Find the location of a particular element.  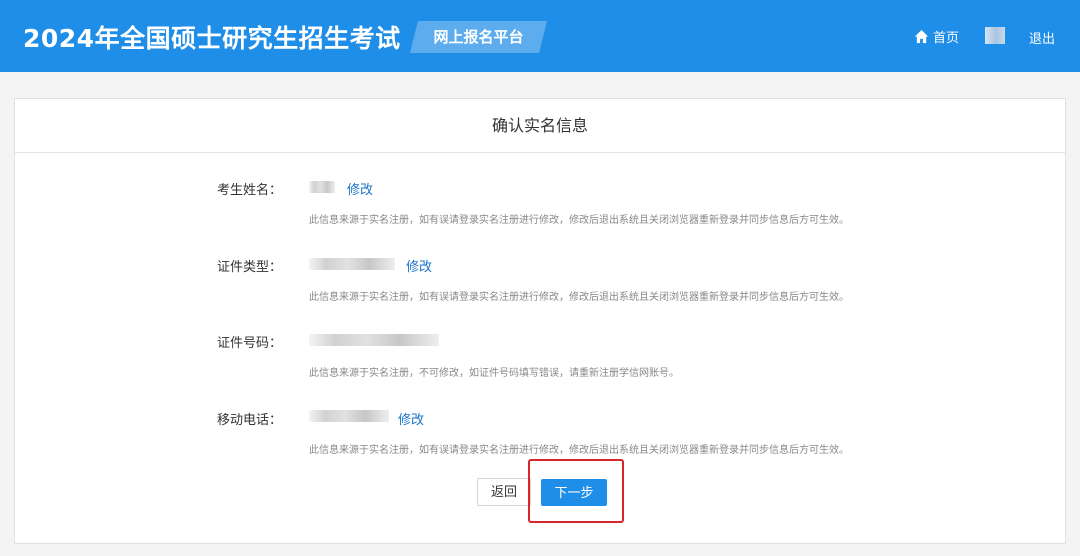

platform-badge: 网上报名平台 is located at coordinates (478, 37).